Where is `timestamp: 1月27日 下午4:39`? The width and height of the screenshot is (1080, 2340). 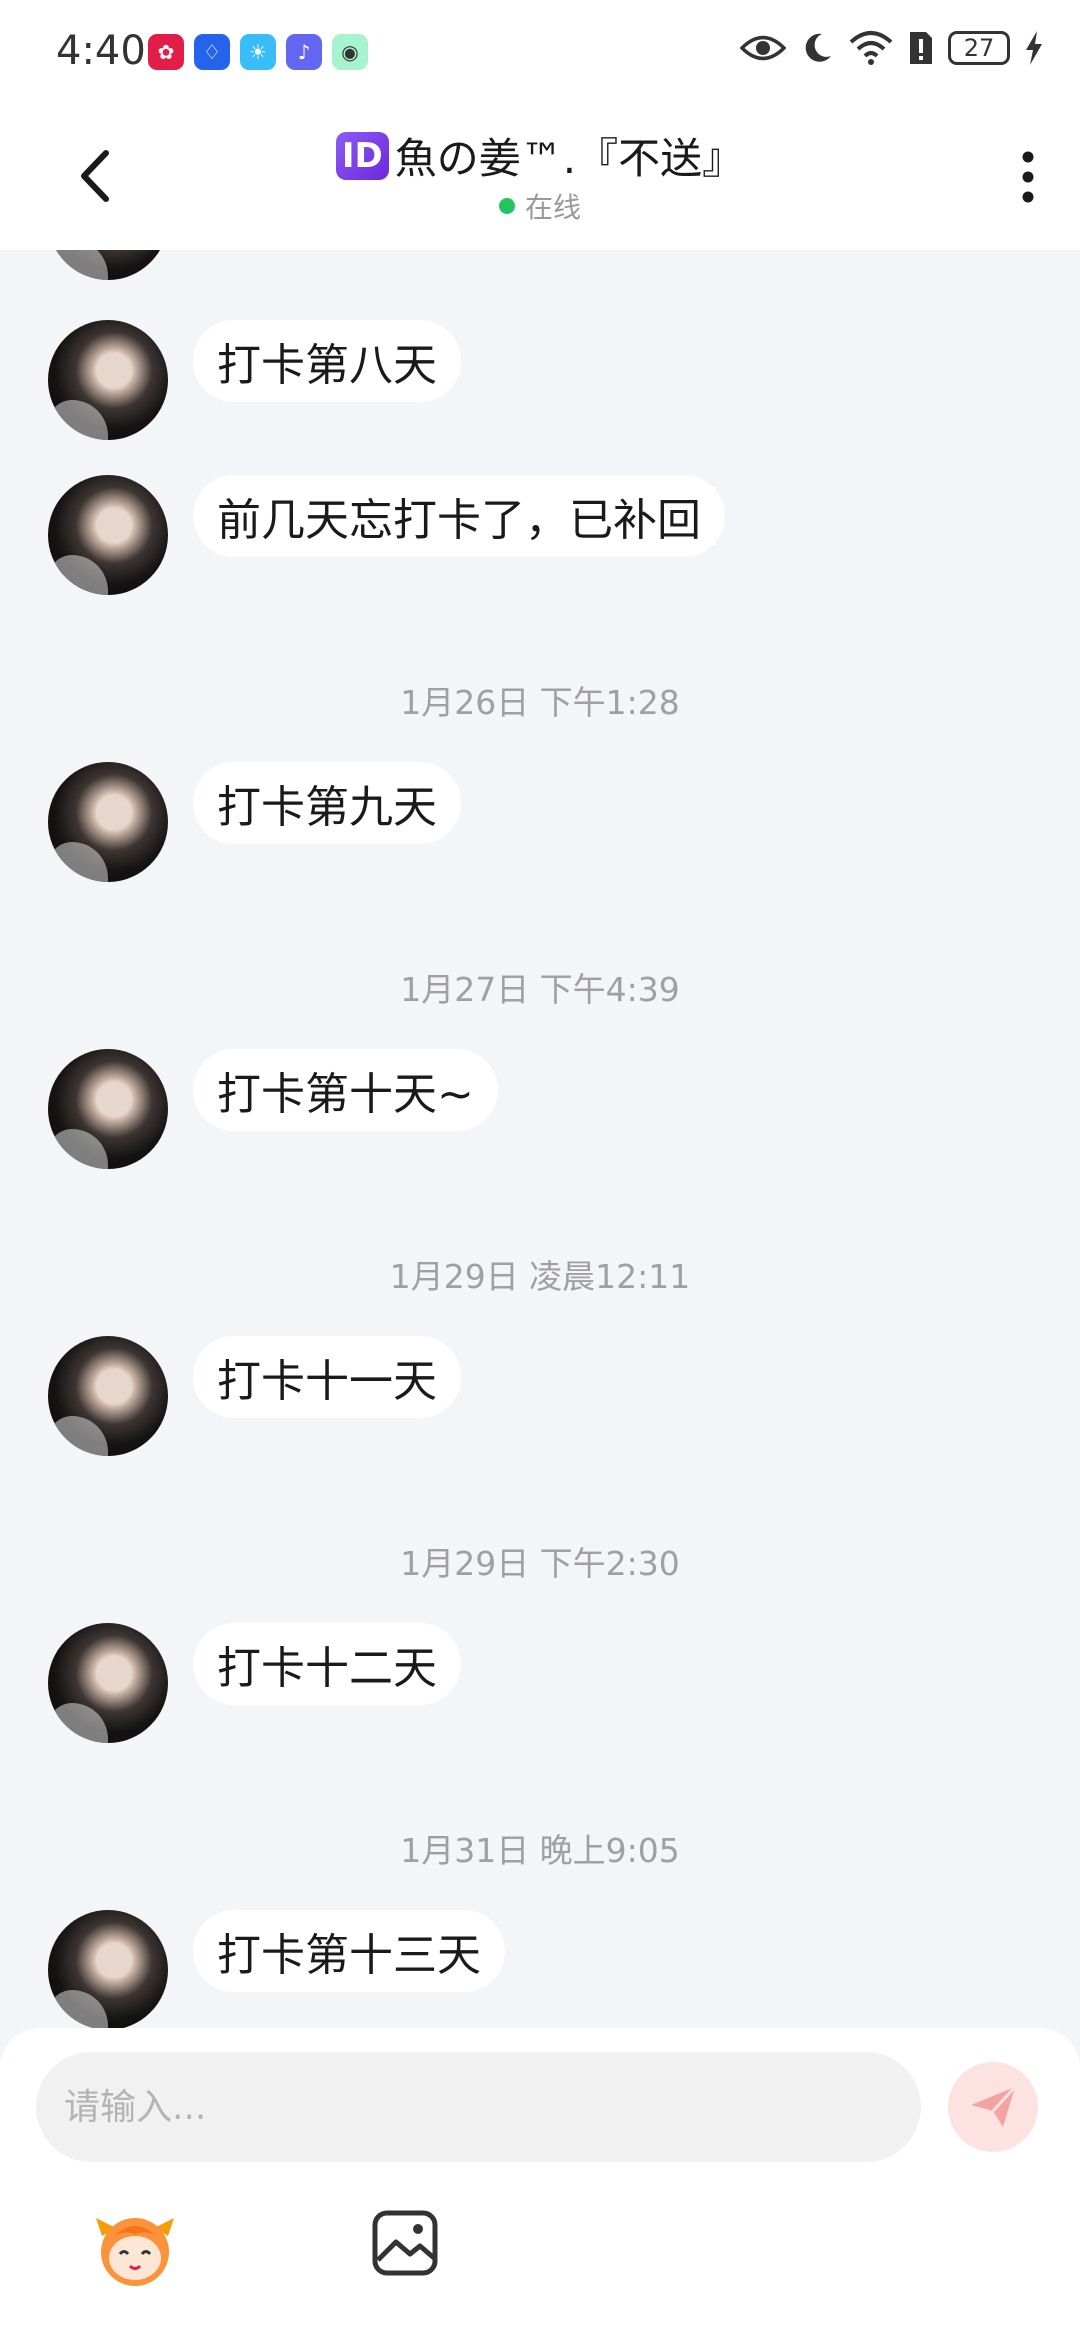
timestamp: 1月27日 下午4:39 is located at coordinates (540, 989).